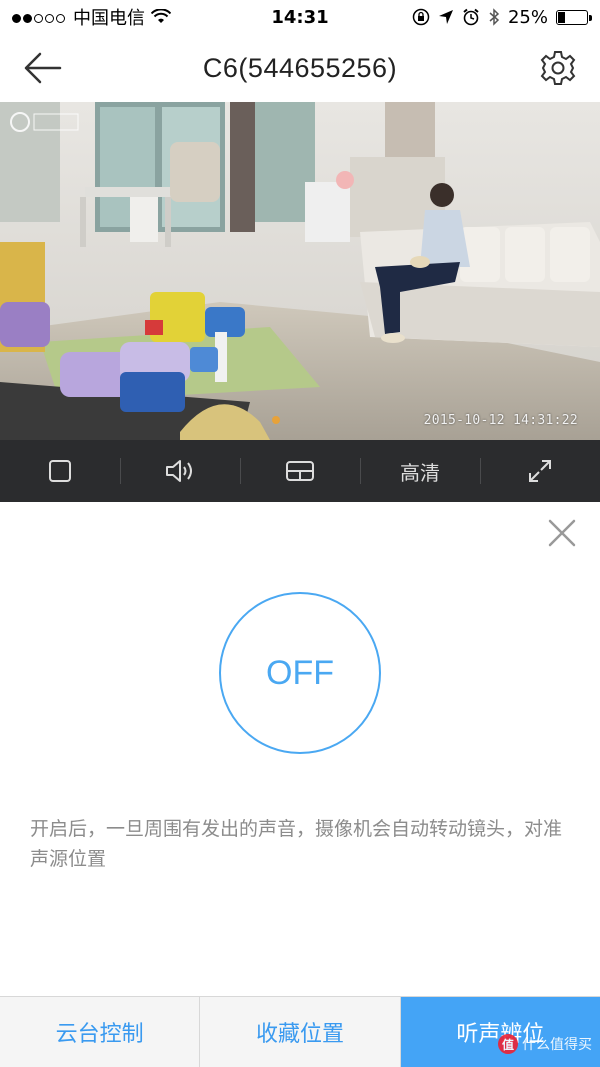 Image resolution: width=600 pixels, height=1067 pixels. Describe the element at coordinates (471, 17) in the screenshot. I see `alarm-clock-icon` at that location.